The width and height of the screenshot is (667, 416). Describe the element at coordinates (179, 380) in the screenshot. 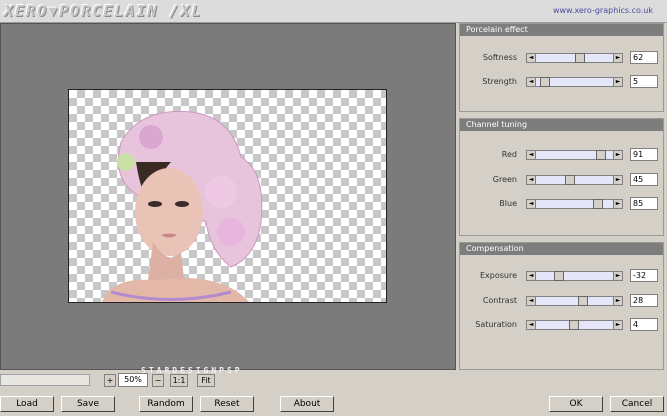

I see `zoom-actual-size-button: 1:1` at that location.